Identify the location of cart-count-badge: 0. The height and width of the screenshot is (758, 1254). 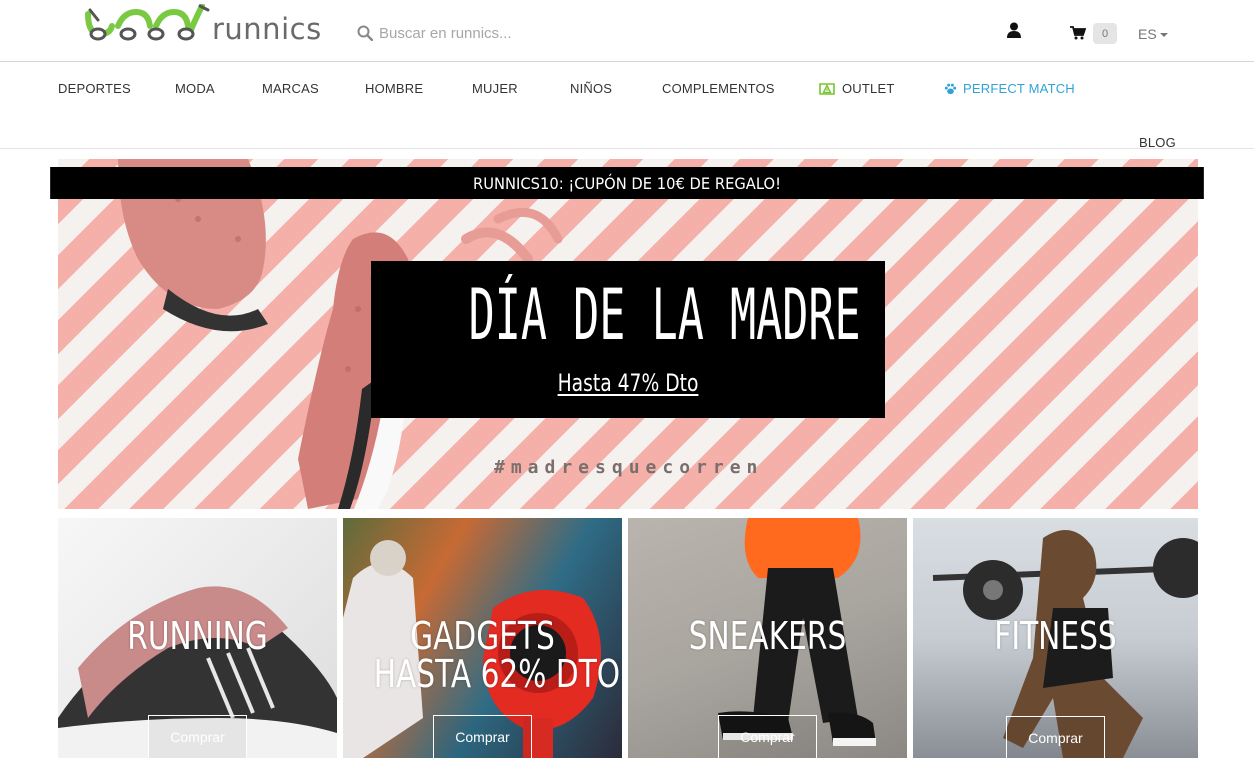
(1105, 33).